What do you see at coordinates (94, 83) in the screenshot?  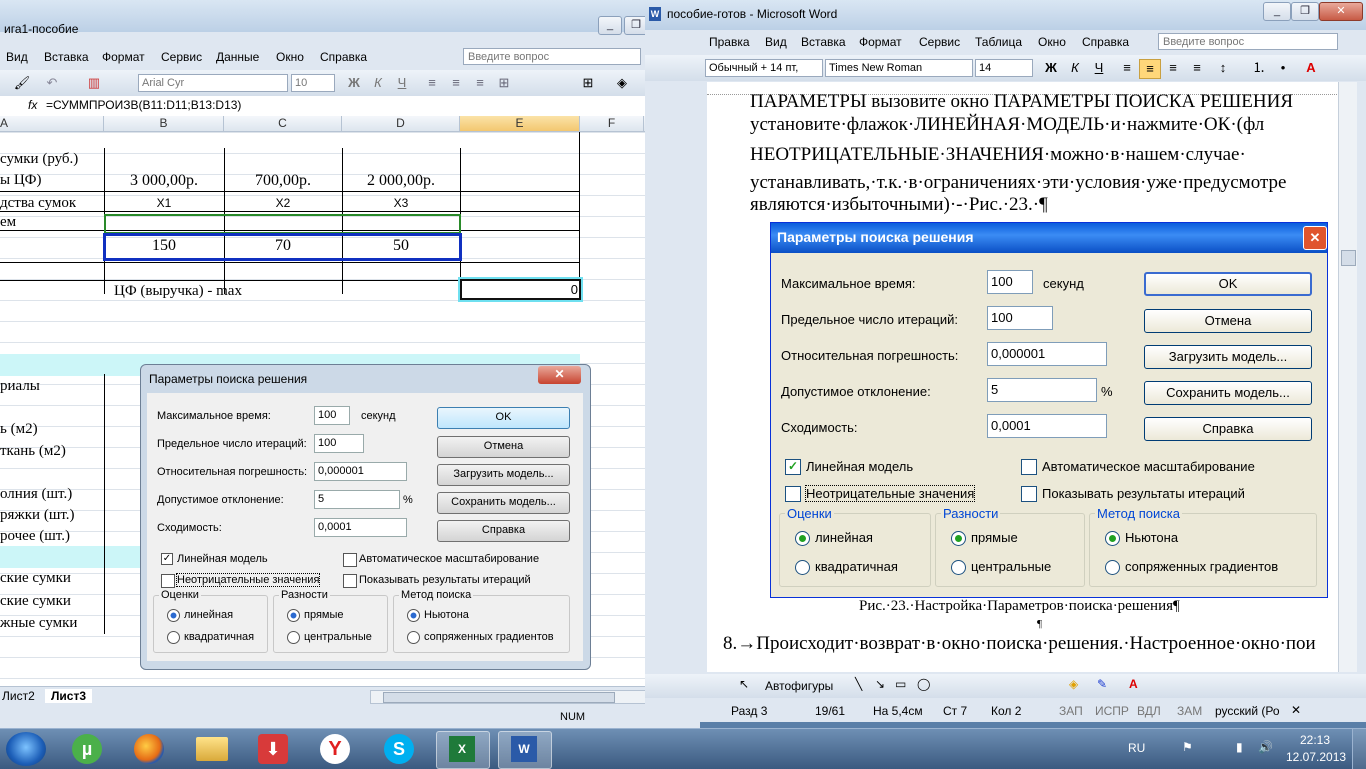 I see `chart-icon: ▥` at bounding box center [94, 83].